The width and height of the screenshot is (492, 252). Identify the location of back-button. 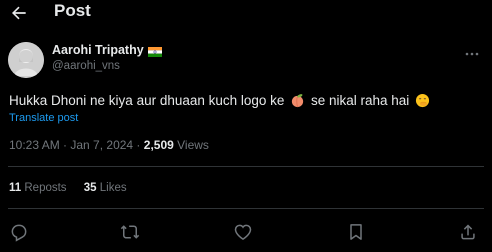
(19, 13).